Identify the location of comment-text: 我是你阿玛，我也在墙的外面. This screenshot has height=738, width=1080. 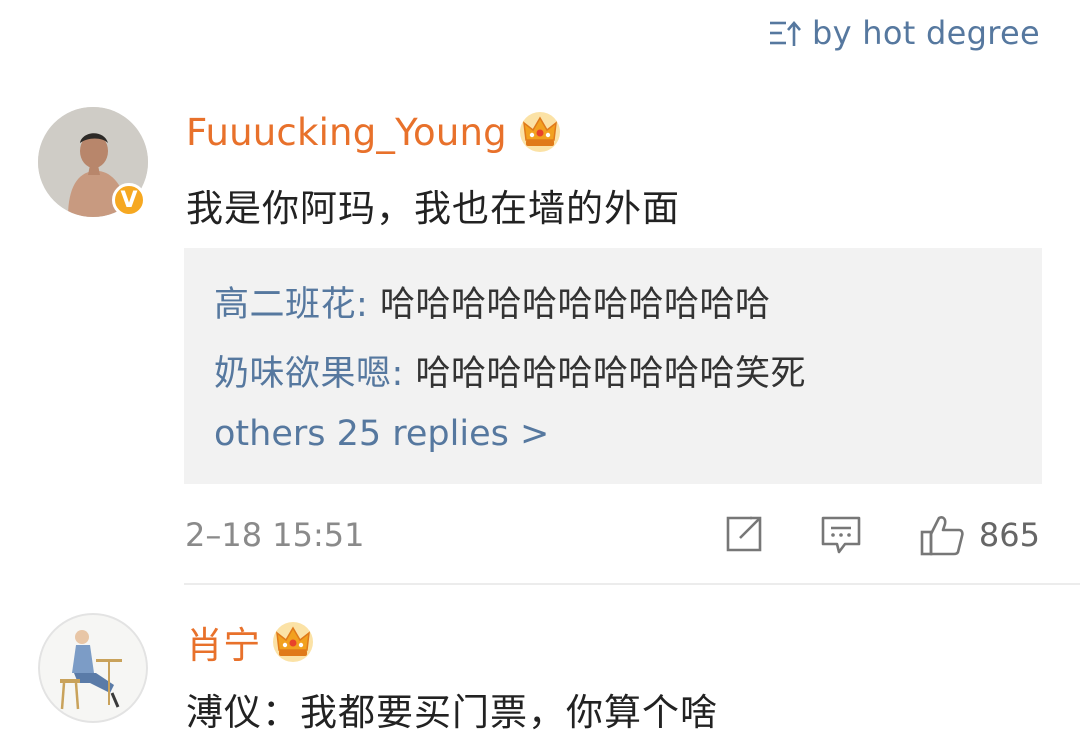
(433, 208).